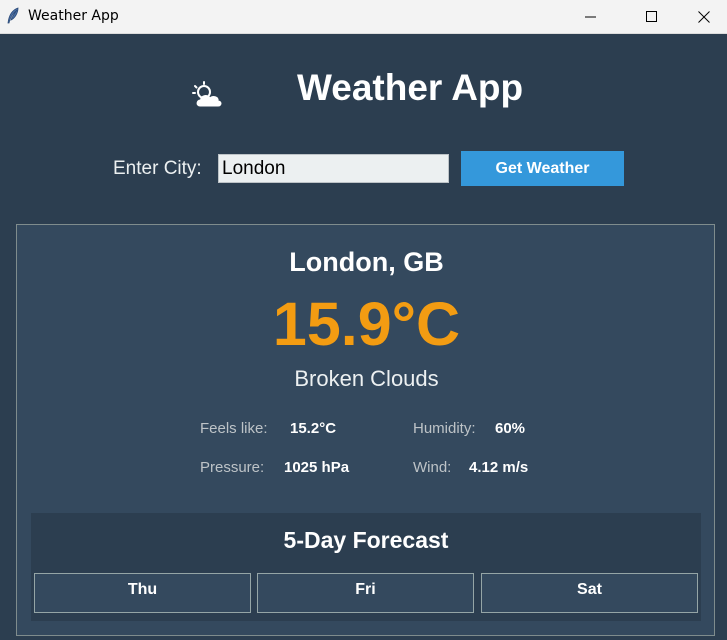  I want to click on close-icon, so click(704, 17).